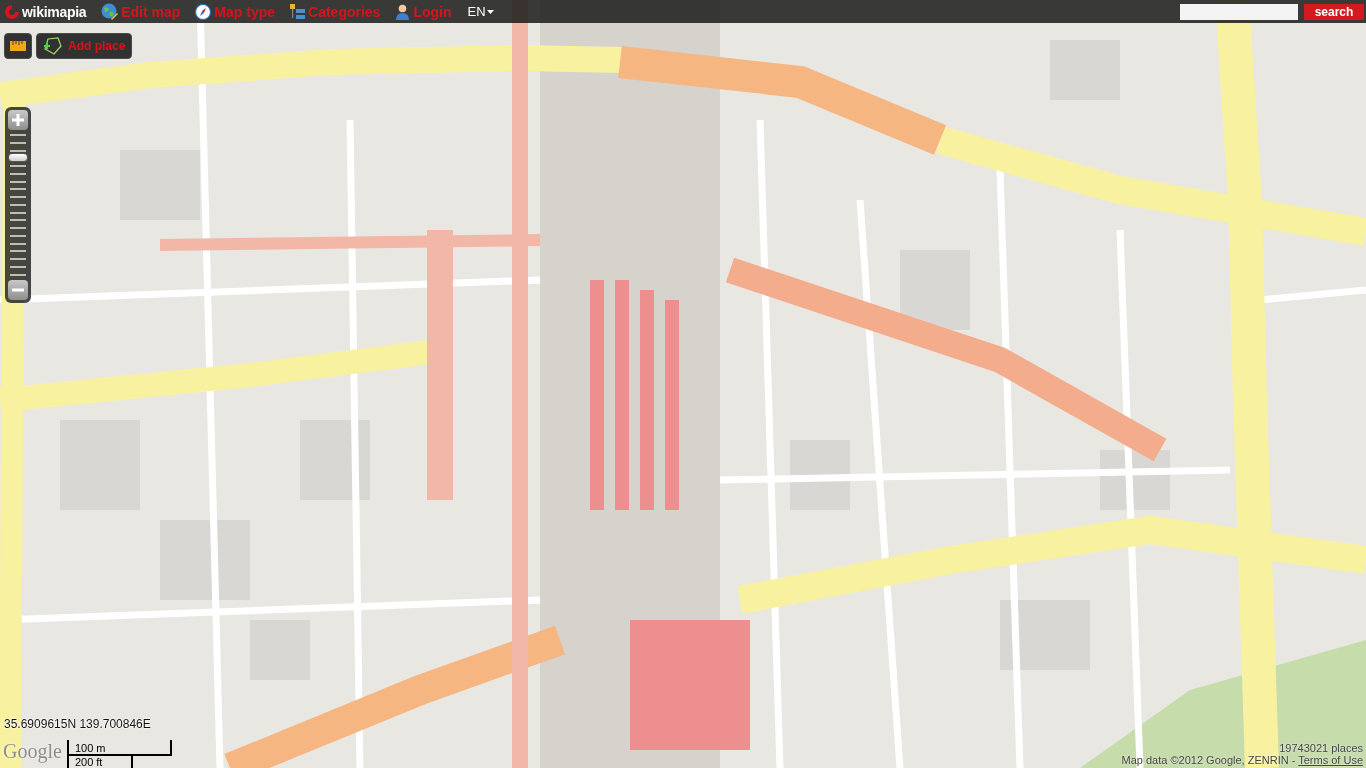  What do you see at coordinates (1242, 760) in the screenshot?
I see `map-attribution: Map data ©2012 Google, ZENRIN - Terms of Use` at bounding box center [1242, 760].